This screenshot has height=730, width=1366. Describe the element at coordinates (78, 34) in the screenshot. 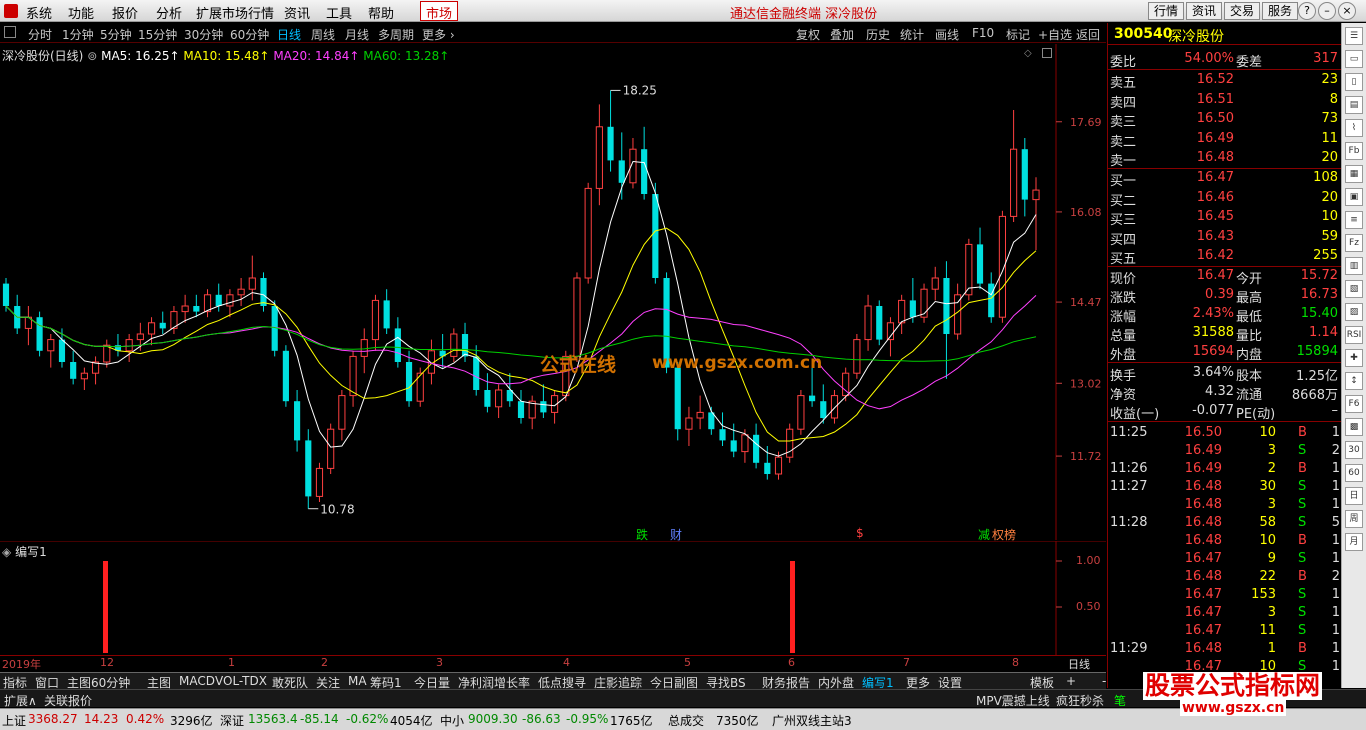

I see `period-1min: 1分钟` at that location.